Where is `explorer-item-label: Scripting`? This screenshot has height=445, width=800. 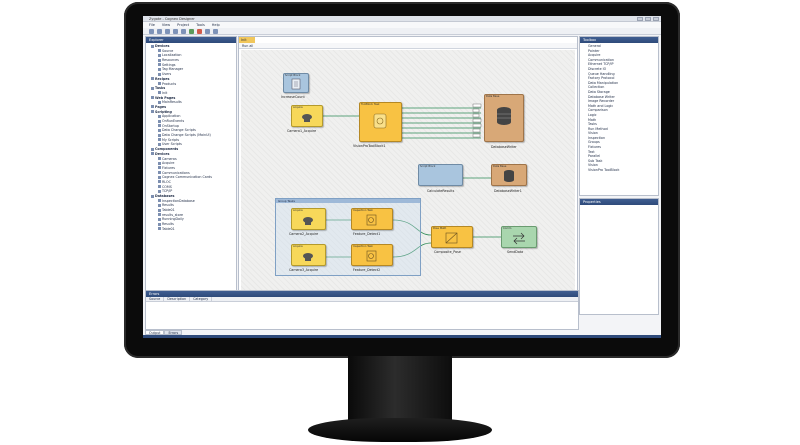 explorer-item-label: Scripting is located at coordinates (163, 111).